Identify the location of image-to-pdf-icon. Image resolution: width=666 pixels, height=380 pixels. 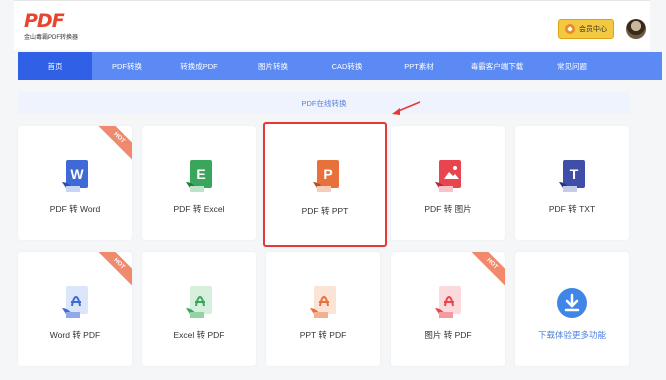
(448, 302).